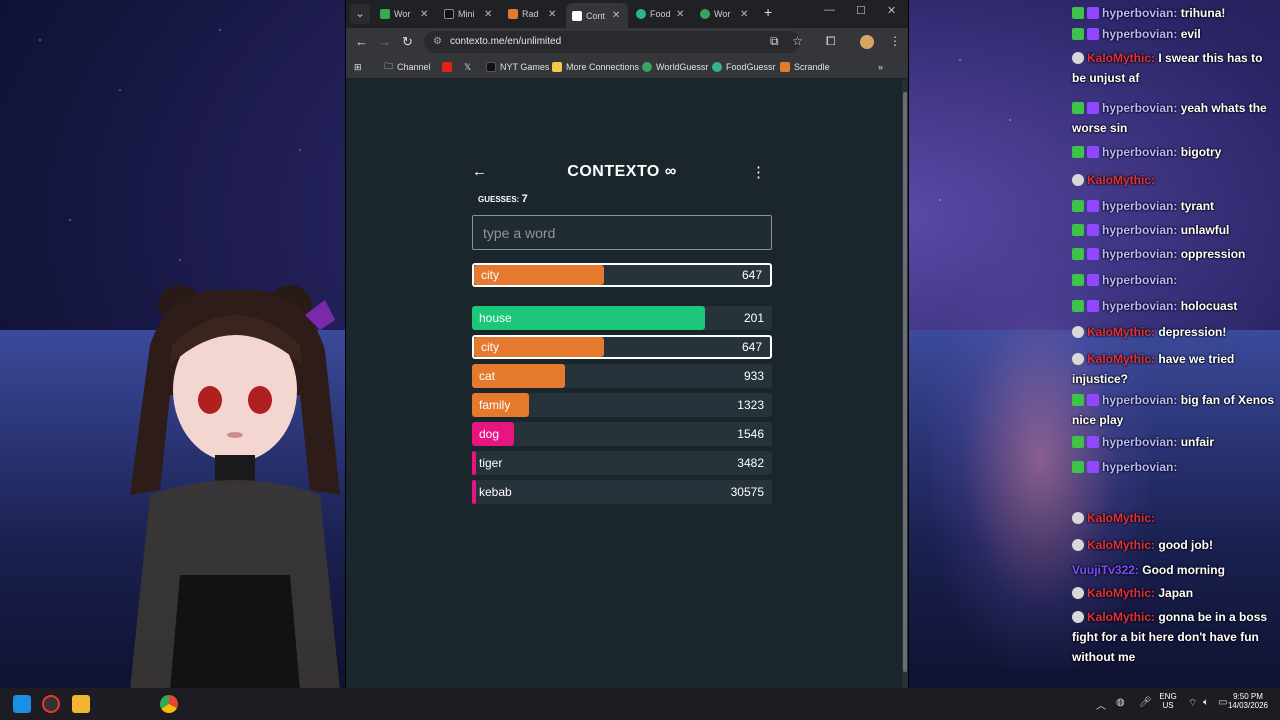 This screenshot has height=720, width=1280. What do you see at coordinates (744, 67) in the screenshot?
I see `bookmark-foodguessr: FoodGuessr` at bounding box center [744, 67].